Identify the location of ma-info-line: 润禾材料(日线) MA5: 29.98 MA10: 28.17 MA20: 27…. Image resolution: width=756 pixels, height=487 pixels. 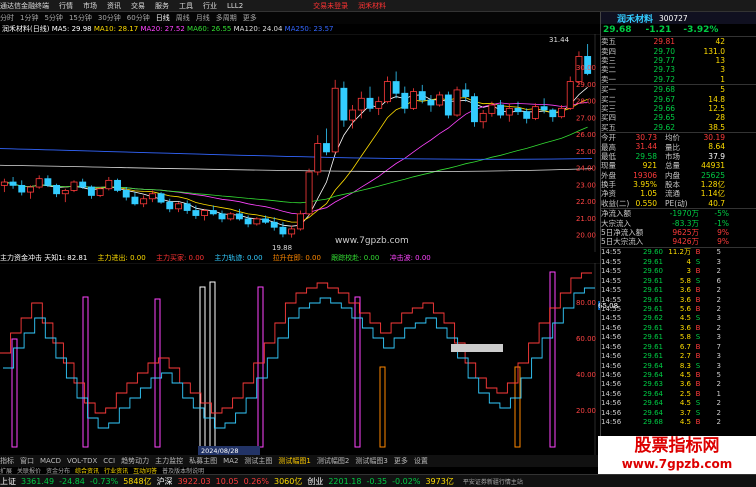
(301, 29).